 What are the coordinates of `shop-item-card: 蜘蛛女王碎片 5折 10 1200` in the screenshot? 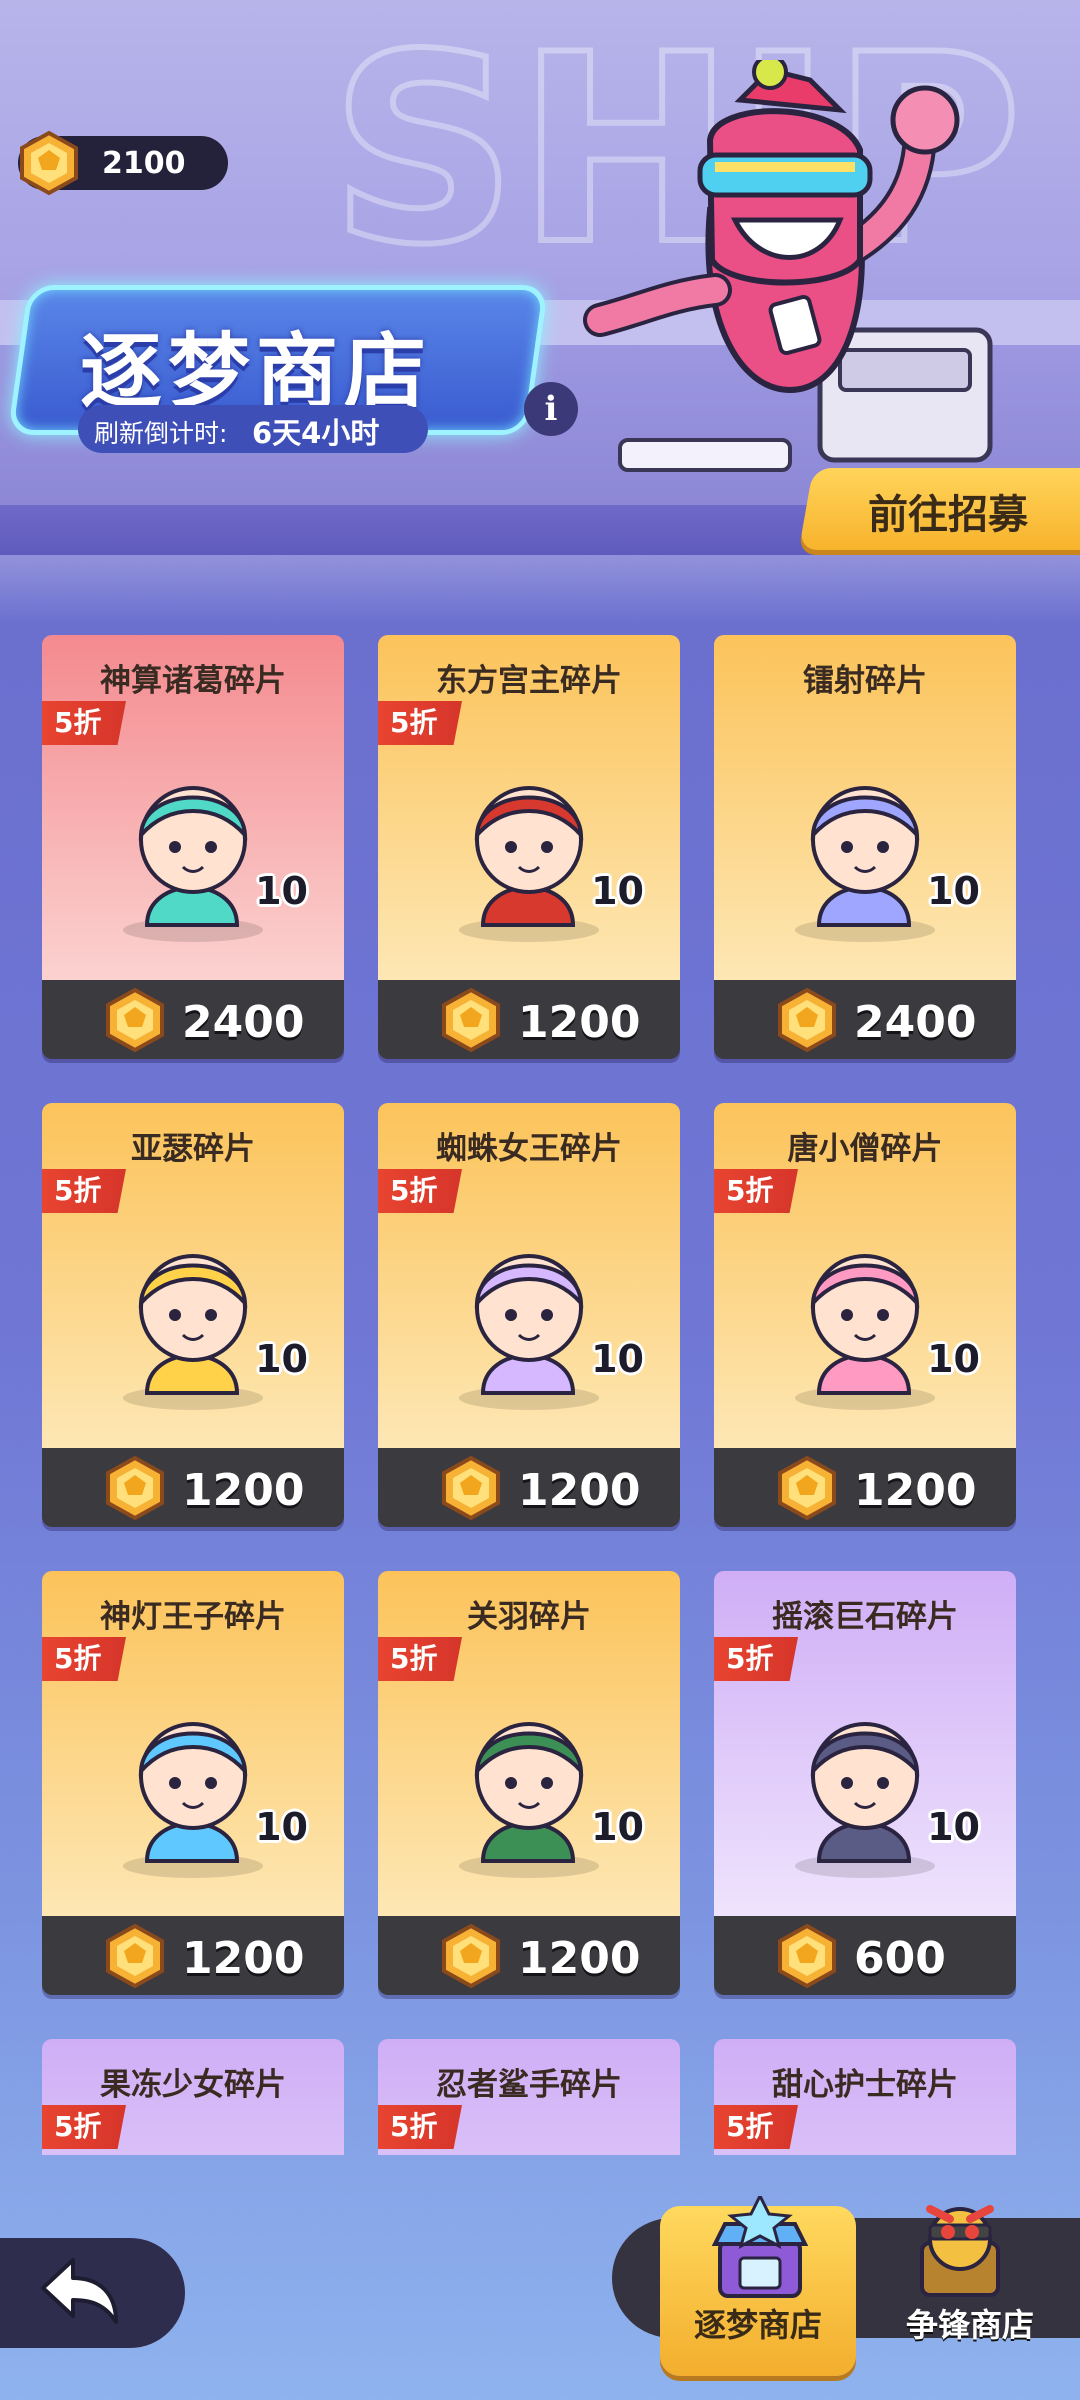 It's located at (529, 1315).